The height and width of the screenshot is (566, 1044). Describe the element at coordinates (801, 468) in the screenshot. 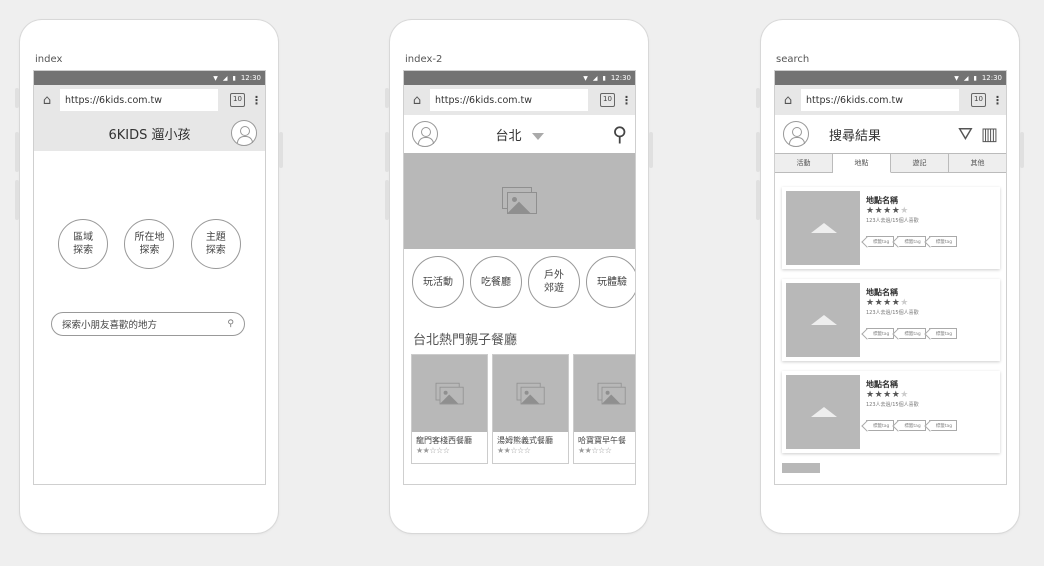

I see `result-card-partial` at that location.